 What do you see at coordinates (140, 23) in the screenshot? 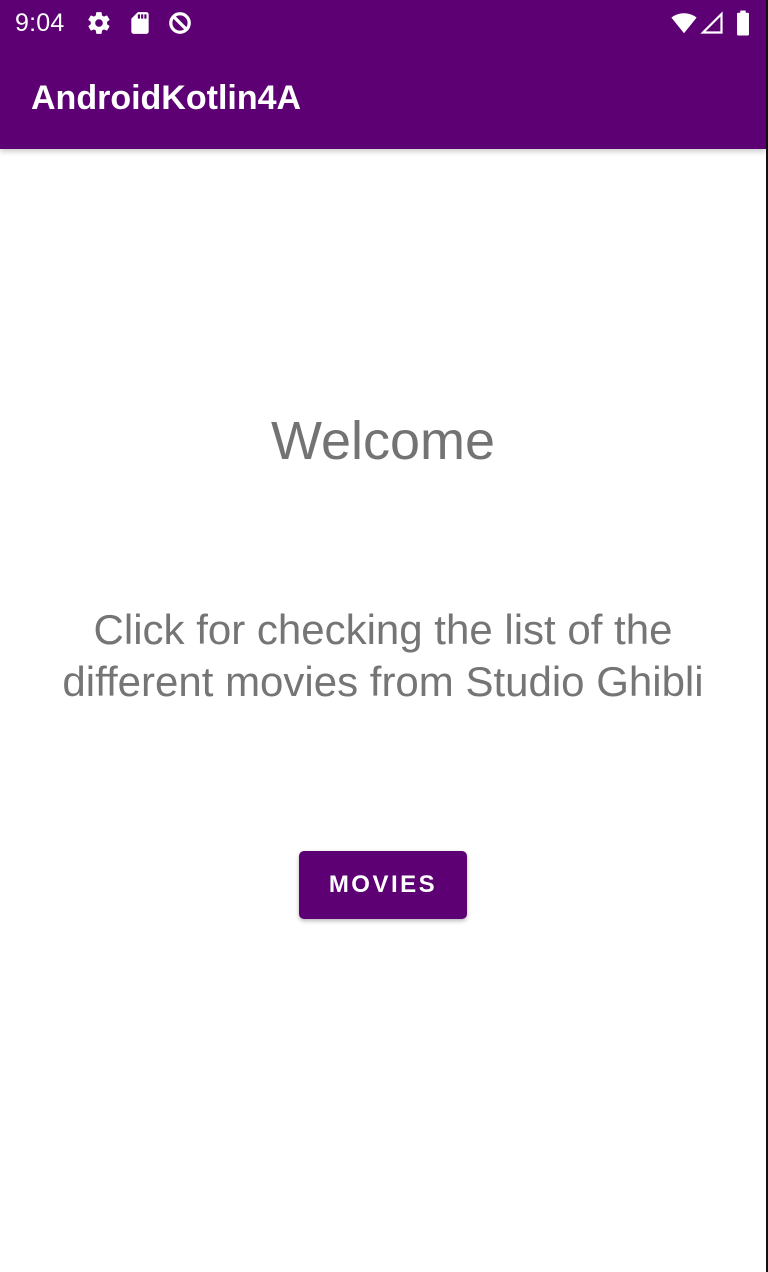
I see `sd-card-icon` at bounding box center [140, 23].